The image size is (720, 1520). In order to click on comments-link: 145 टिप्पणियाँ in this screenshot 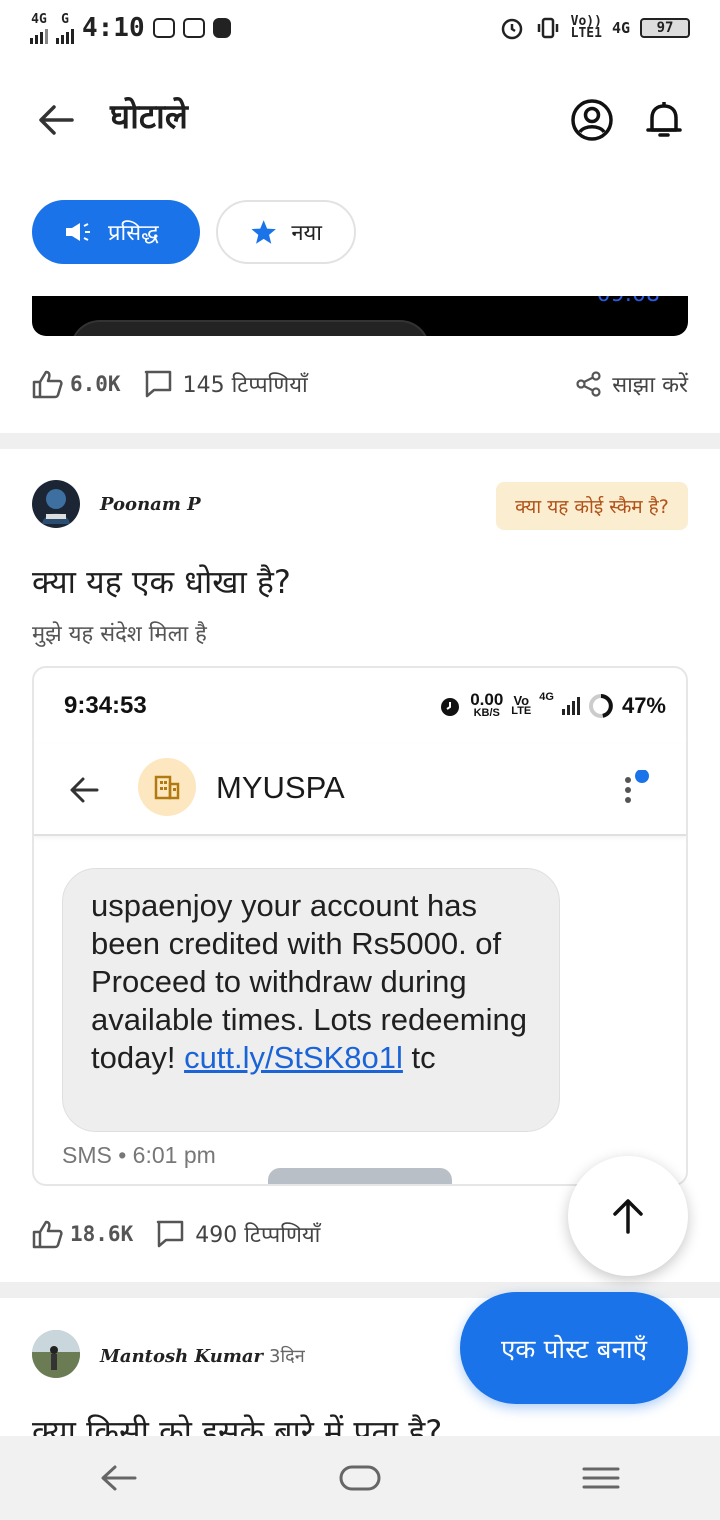, I will do `click(225, 384)`.